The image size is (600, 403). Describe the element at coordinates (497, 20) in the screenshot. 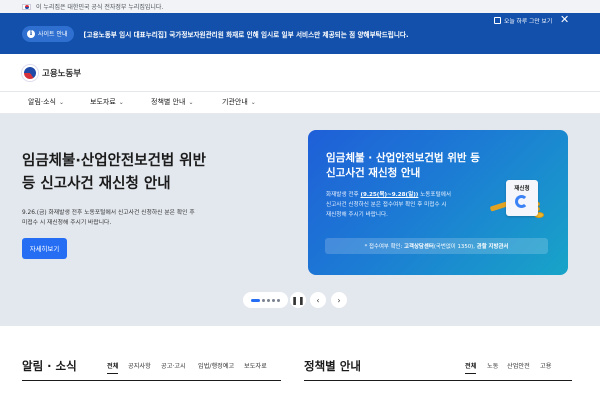

I see `checkbox-box` at that location.